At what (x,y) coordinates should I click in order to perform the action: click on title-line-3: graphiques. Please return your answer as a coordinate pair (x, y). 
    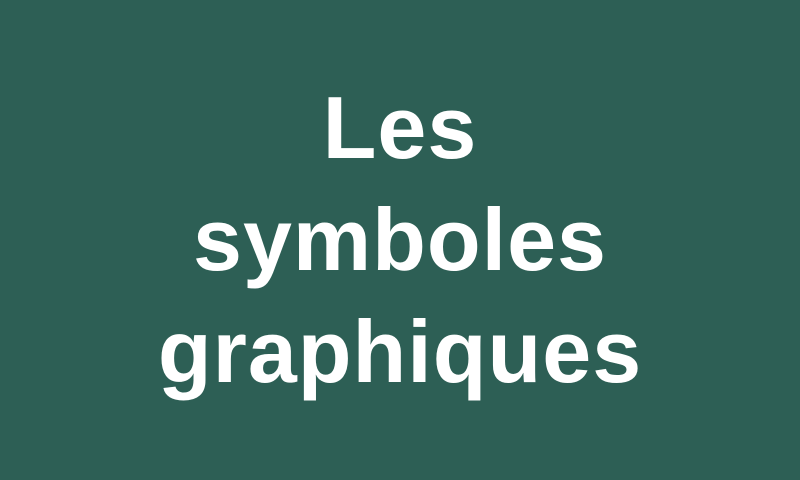
    Looking at the image, I should click on (400, 351).